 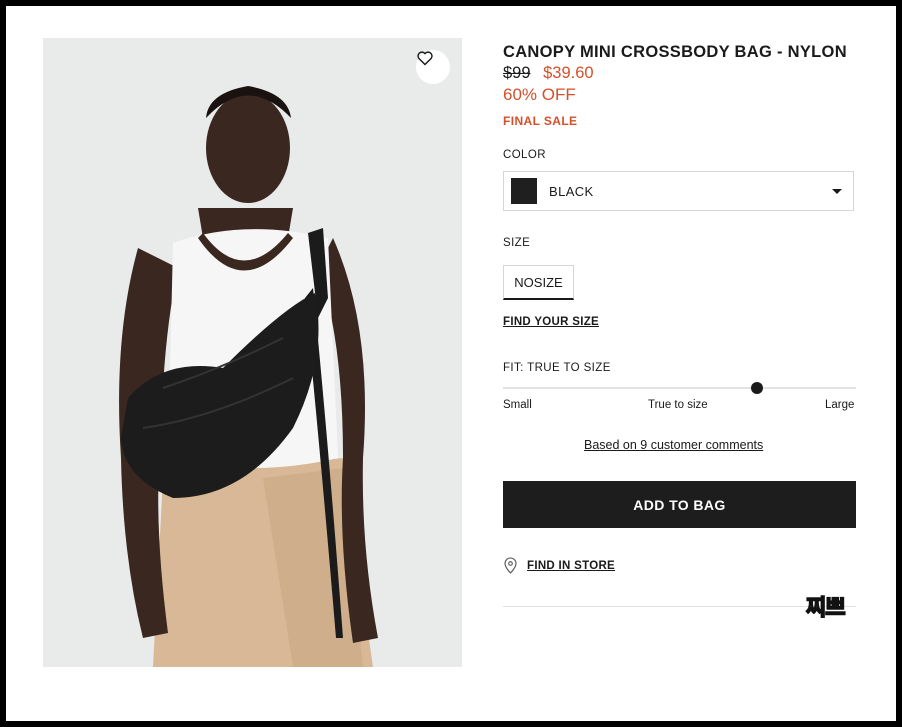 I want to click on customer-comments-link: Based on 9 customer comments, so click(x=673, y=445).